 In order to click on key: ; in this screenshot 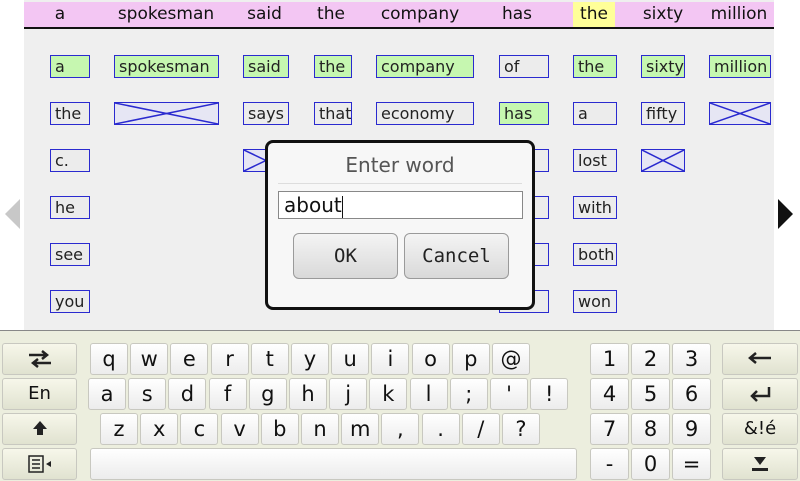, I will do `click(468, 394)`.